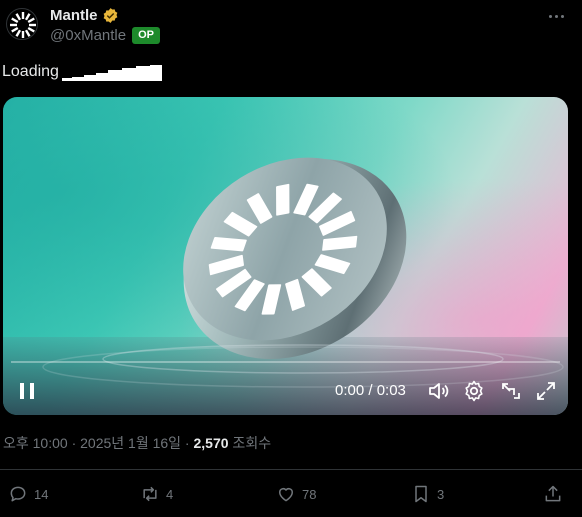 The image size is (582, 517). I want to click on share-button, so click(553, 494).